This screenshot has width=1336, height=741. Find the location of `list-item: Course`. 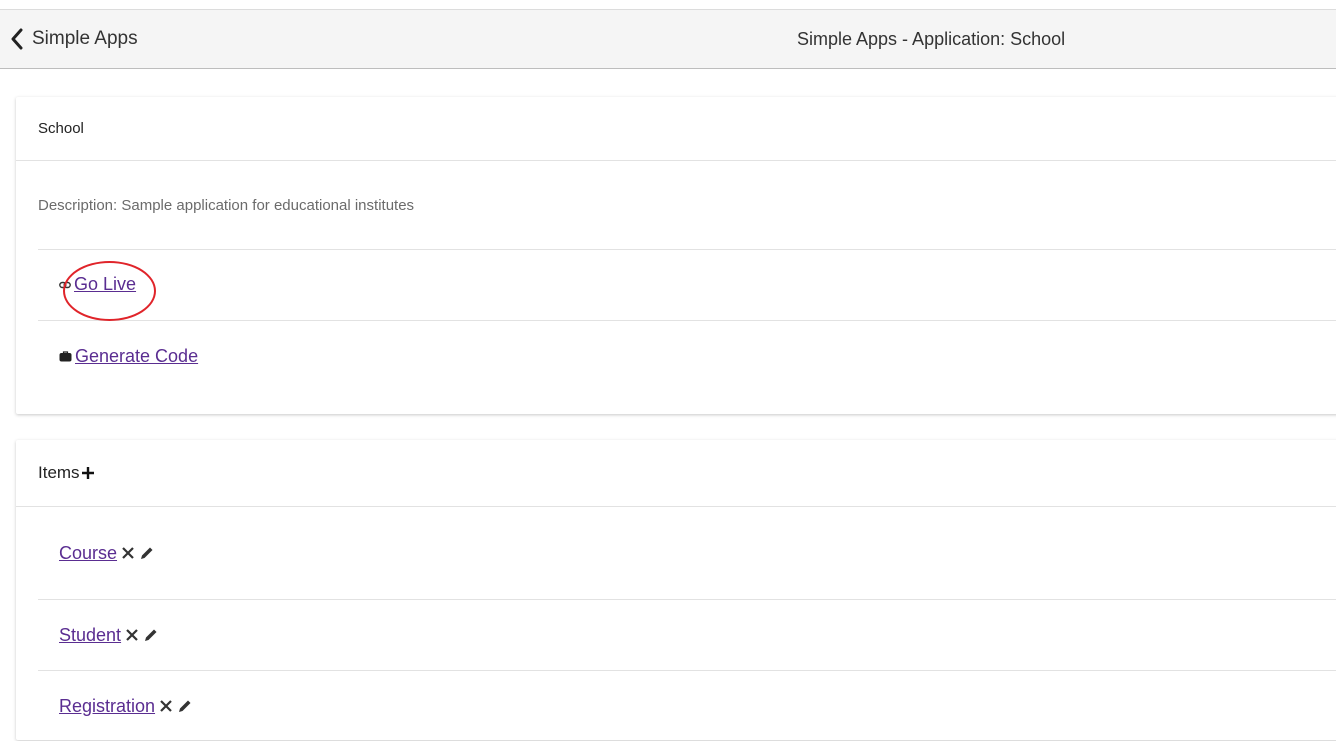

list-item: Course is located at coordinates (687, 553).